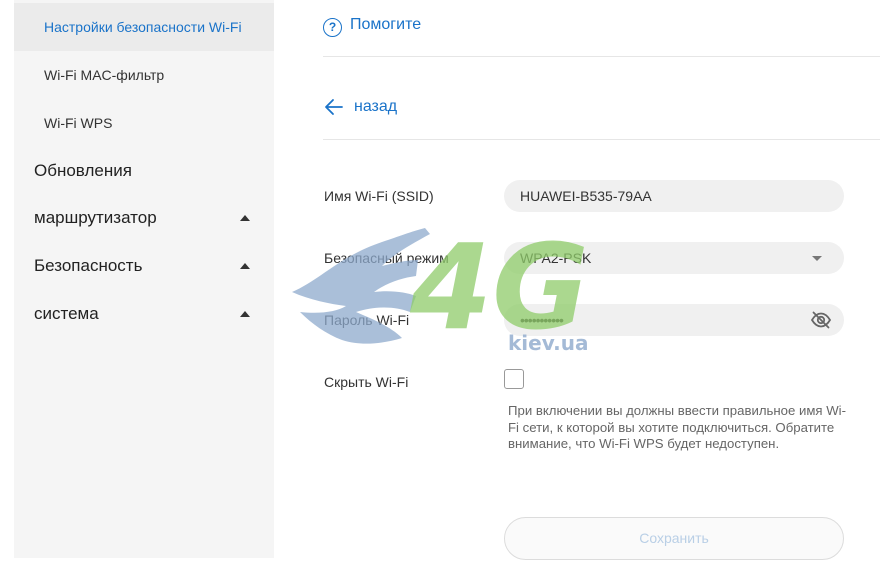 This screenshot has width=880, height=585. Describe the element at coordinates (821, 320) in the screenshot. I see `eye-off-icon` at that location.